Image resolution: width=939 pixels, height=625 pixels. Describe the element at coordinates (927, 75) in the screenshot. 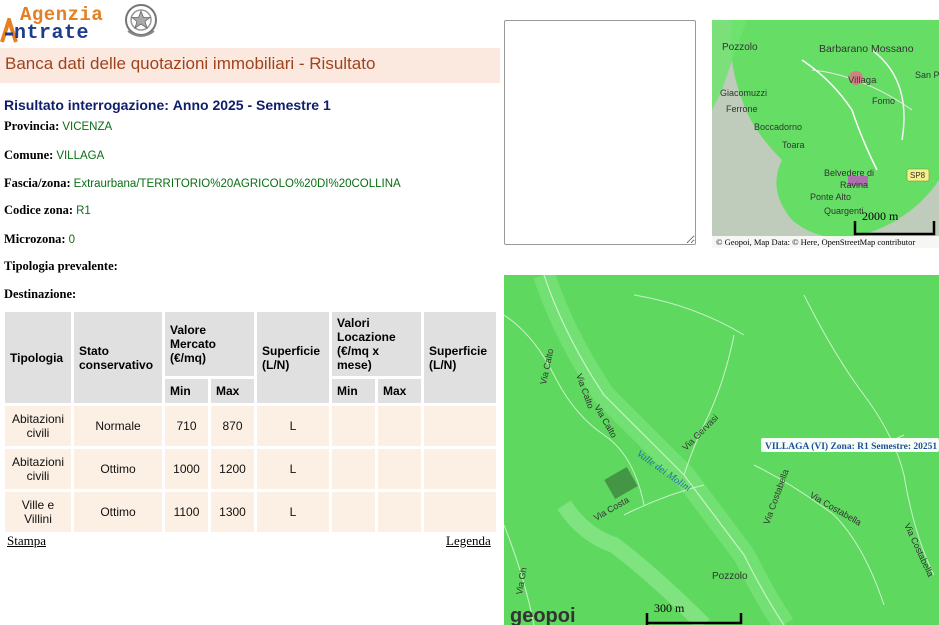

I see `map-place-label: San P` at that location.